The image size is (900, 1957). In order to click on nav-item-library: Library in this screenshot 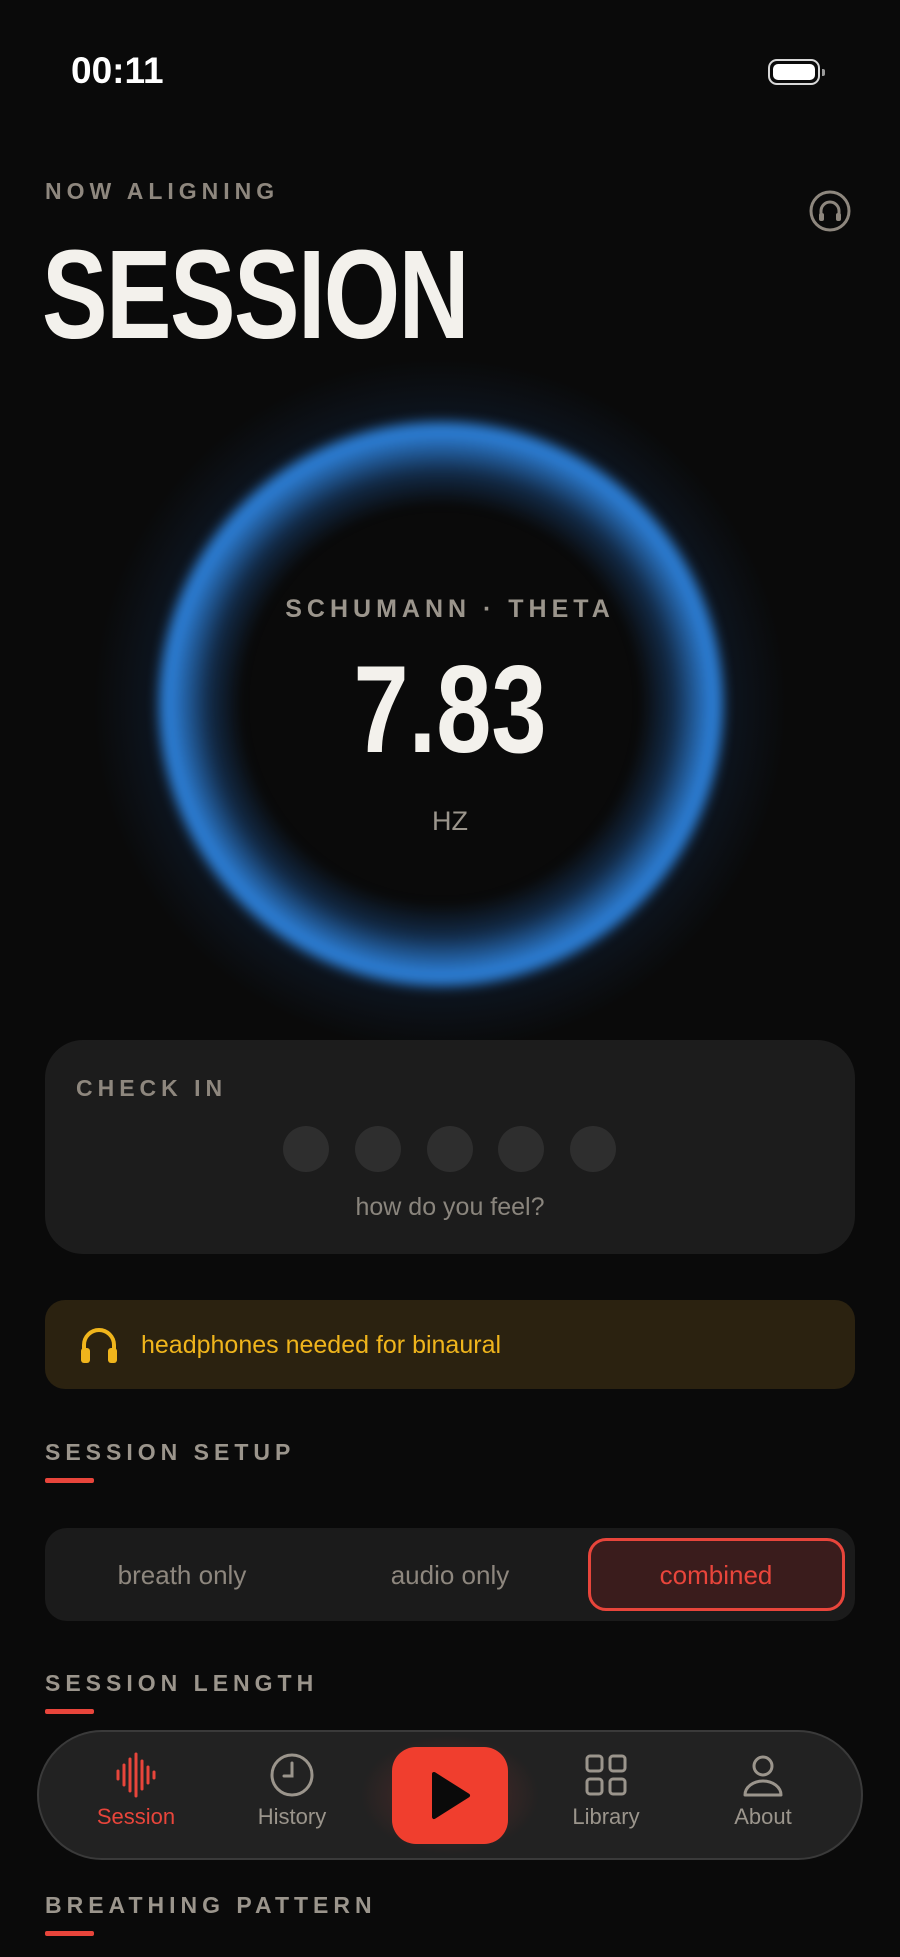, I will do `click(606, 1791)`.